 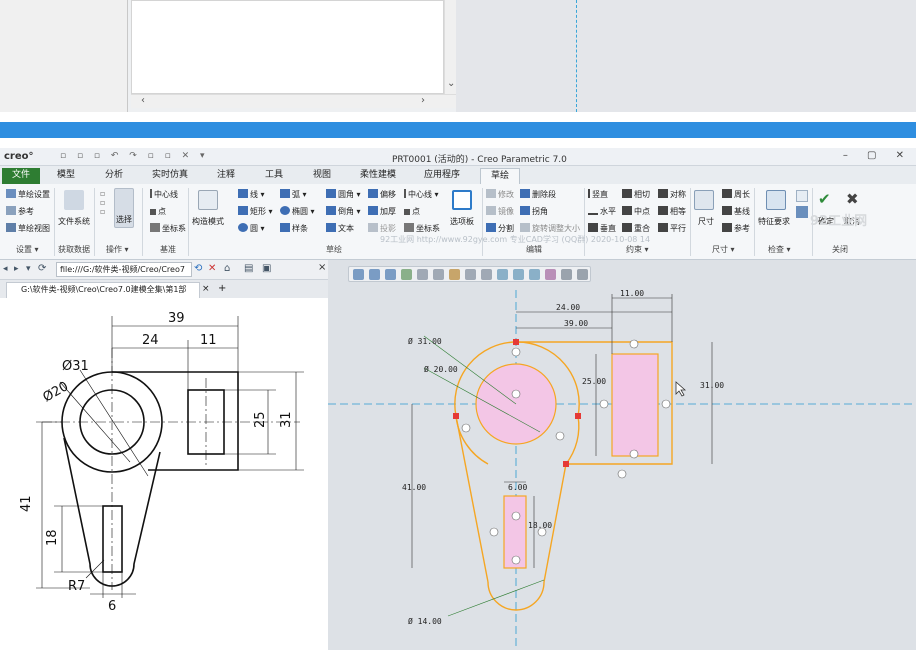 What do you see at coordinates (576, 323) in the screenshot?
I see `sketch-dim-39: 39.00` at bounding box center [576, 323].